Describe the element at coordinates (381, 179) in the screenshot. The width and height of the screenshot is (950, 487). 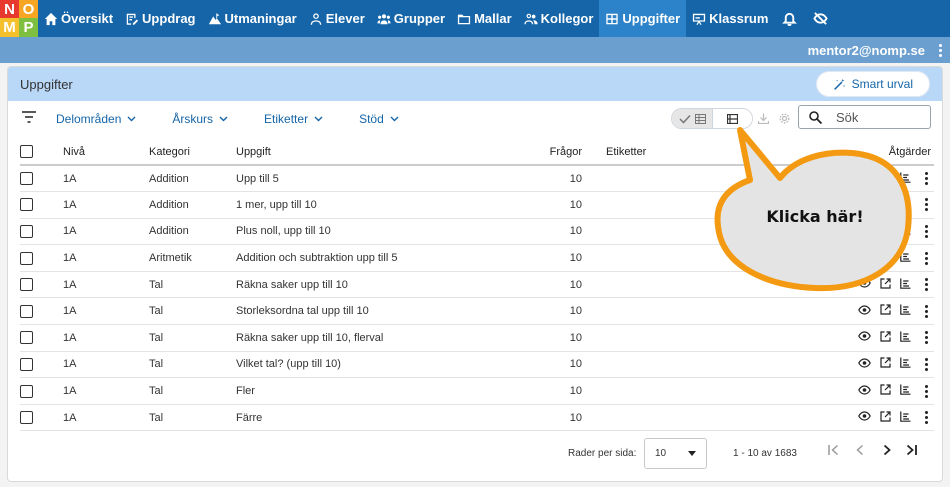
I see `cell-uppgift: Upp till 5` at that location.